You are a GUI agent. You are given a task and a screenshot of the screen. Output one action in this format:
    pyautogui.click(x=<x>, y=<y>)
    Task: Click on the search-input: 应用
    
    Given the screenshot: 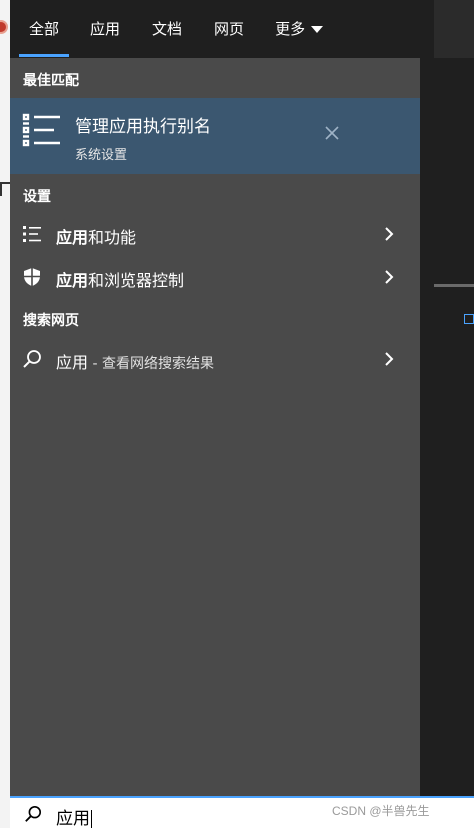 What is the action you would take?
    pyautogui.click(x=74, y=816)
    